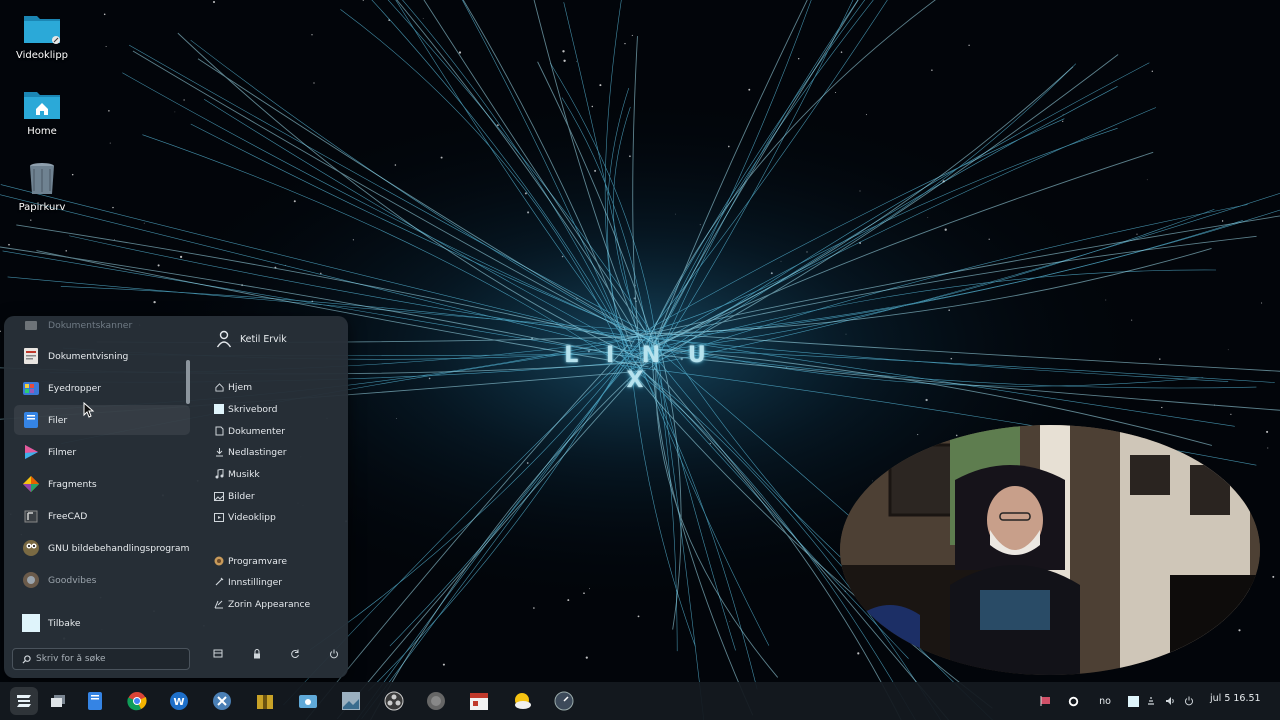 The image size is (1280, 720). I want to click on files-icon, so click(31, 420).